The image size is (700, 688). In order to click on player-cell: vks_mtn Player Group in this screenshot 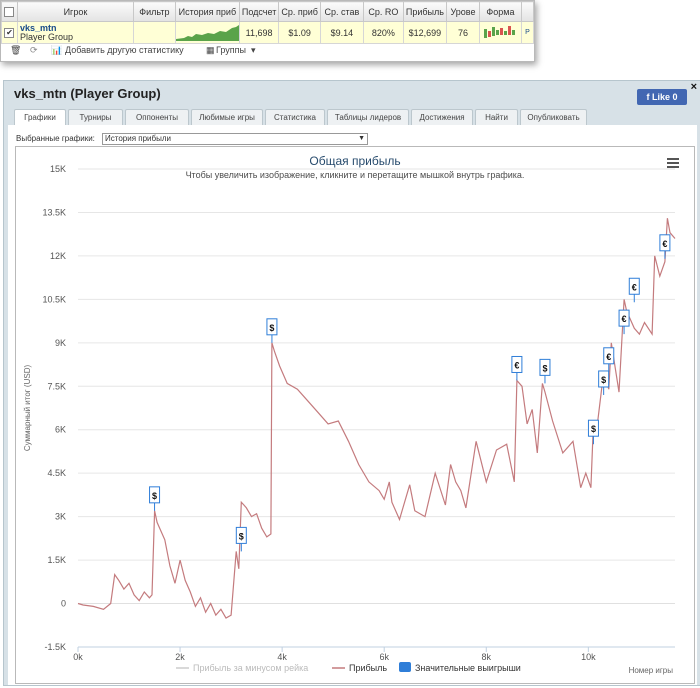, I will do `click(75, 32)`.